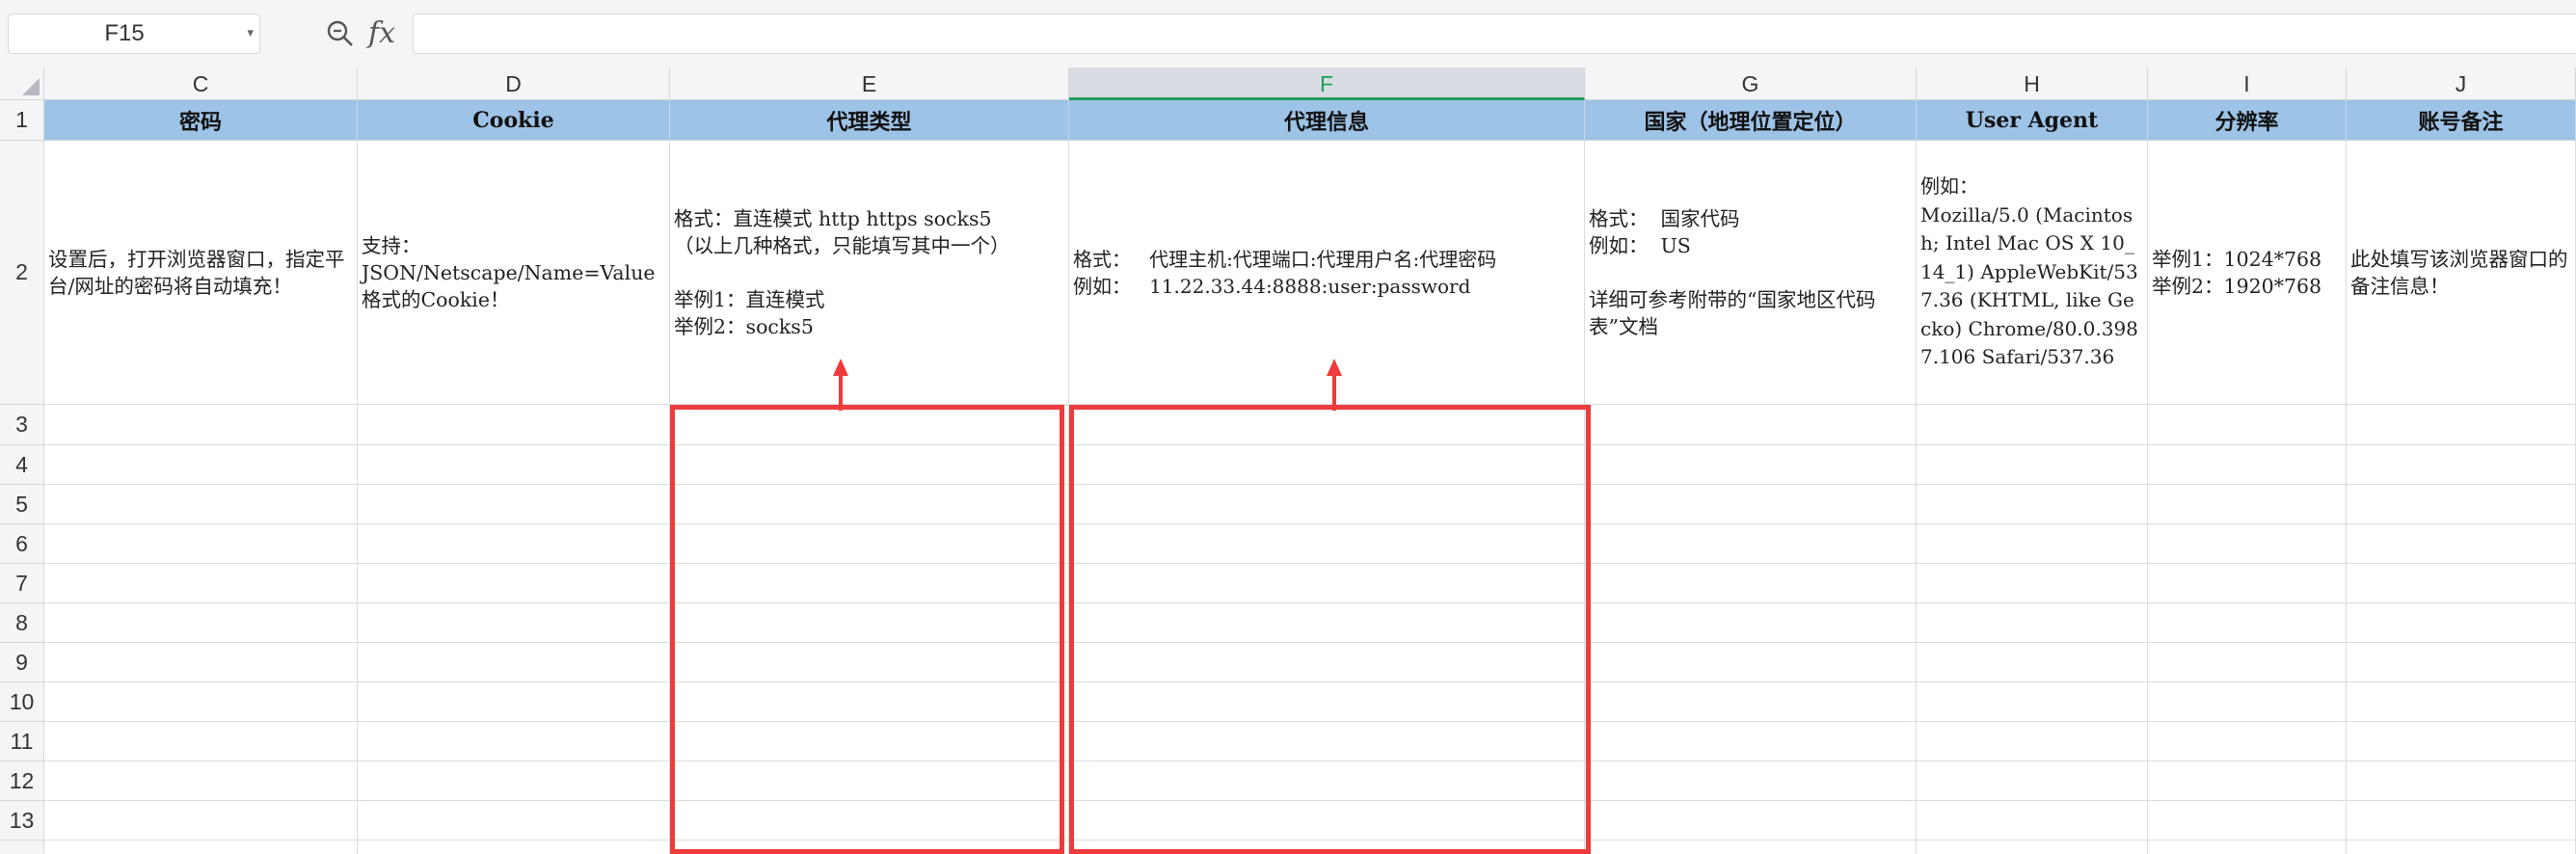  What do you see at coordinates (201, 83) in the screenshot?
I see `column-header-c: C` at bounding box center [201, 83].